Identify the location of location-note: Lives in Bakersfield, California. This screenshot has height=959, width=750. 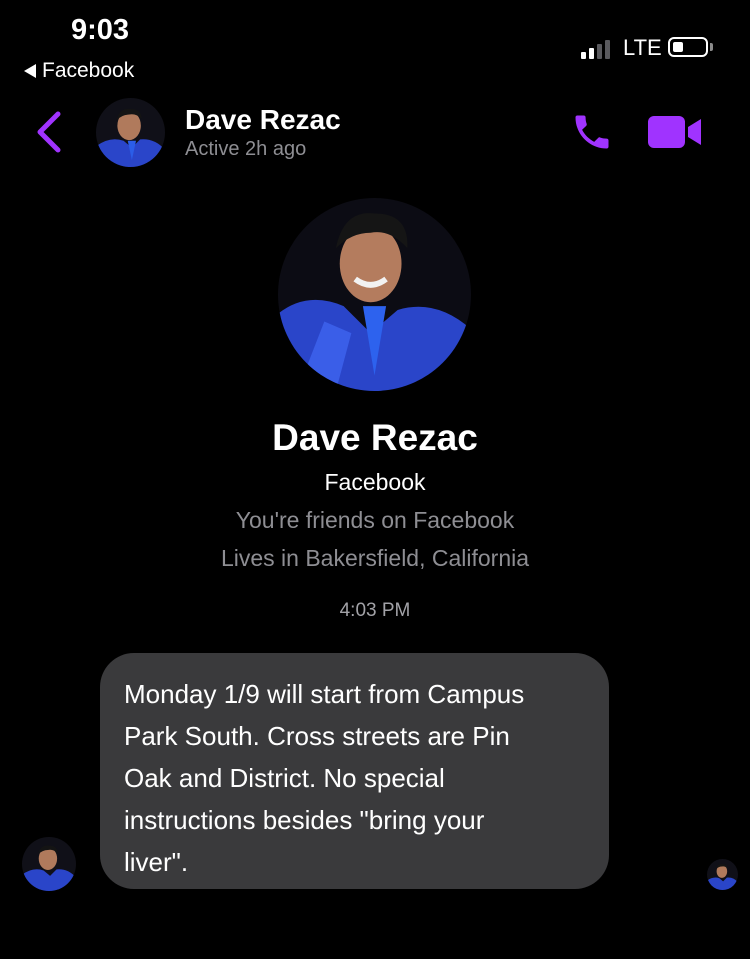
(375, 558).